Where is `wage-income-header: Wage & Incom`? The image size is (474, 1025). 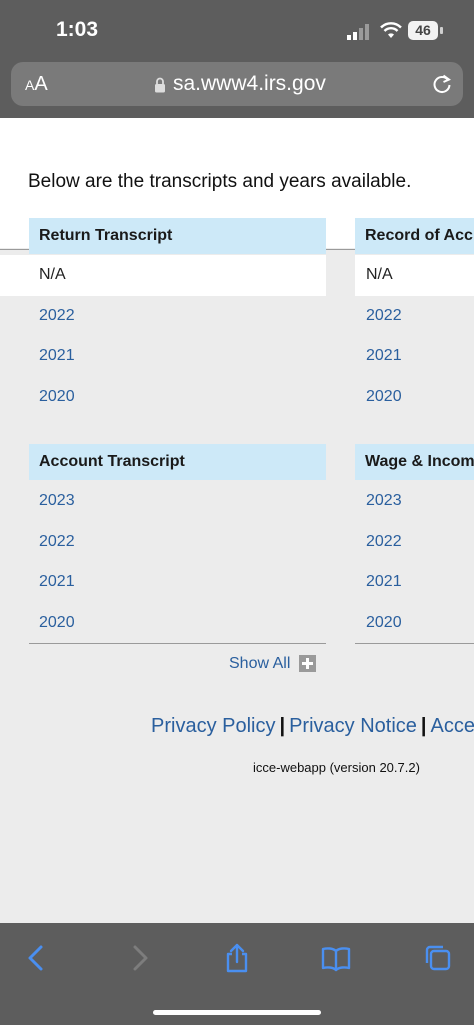
wage-income-header: Wage & Incom is located at coordinates (414, 462).